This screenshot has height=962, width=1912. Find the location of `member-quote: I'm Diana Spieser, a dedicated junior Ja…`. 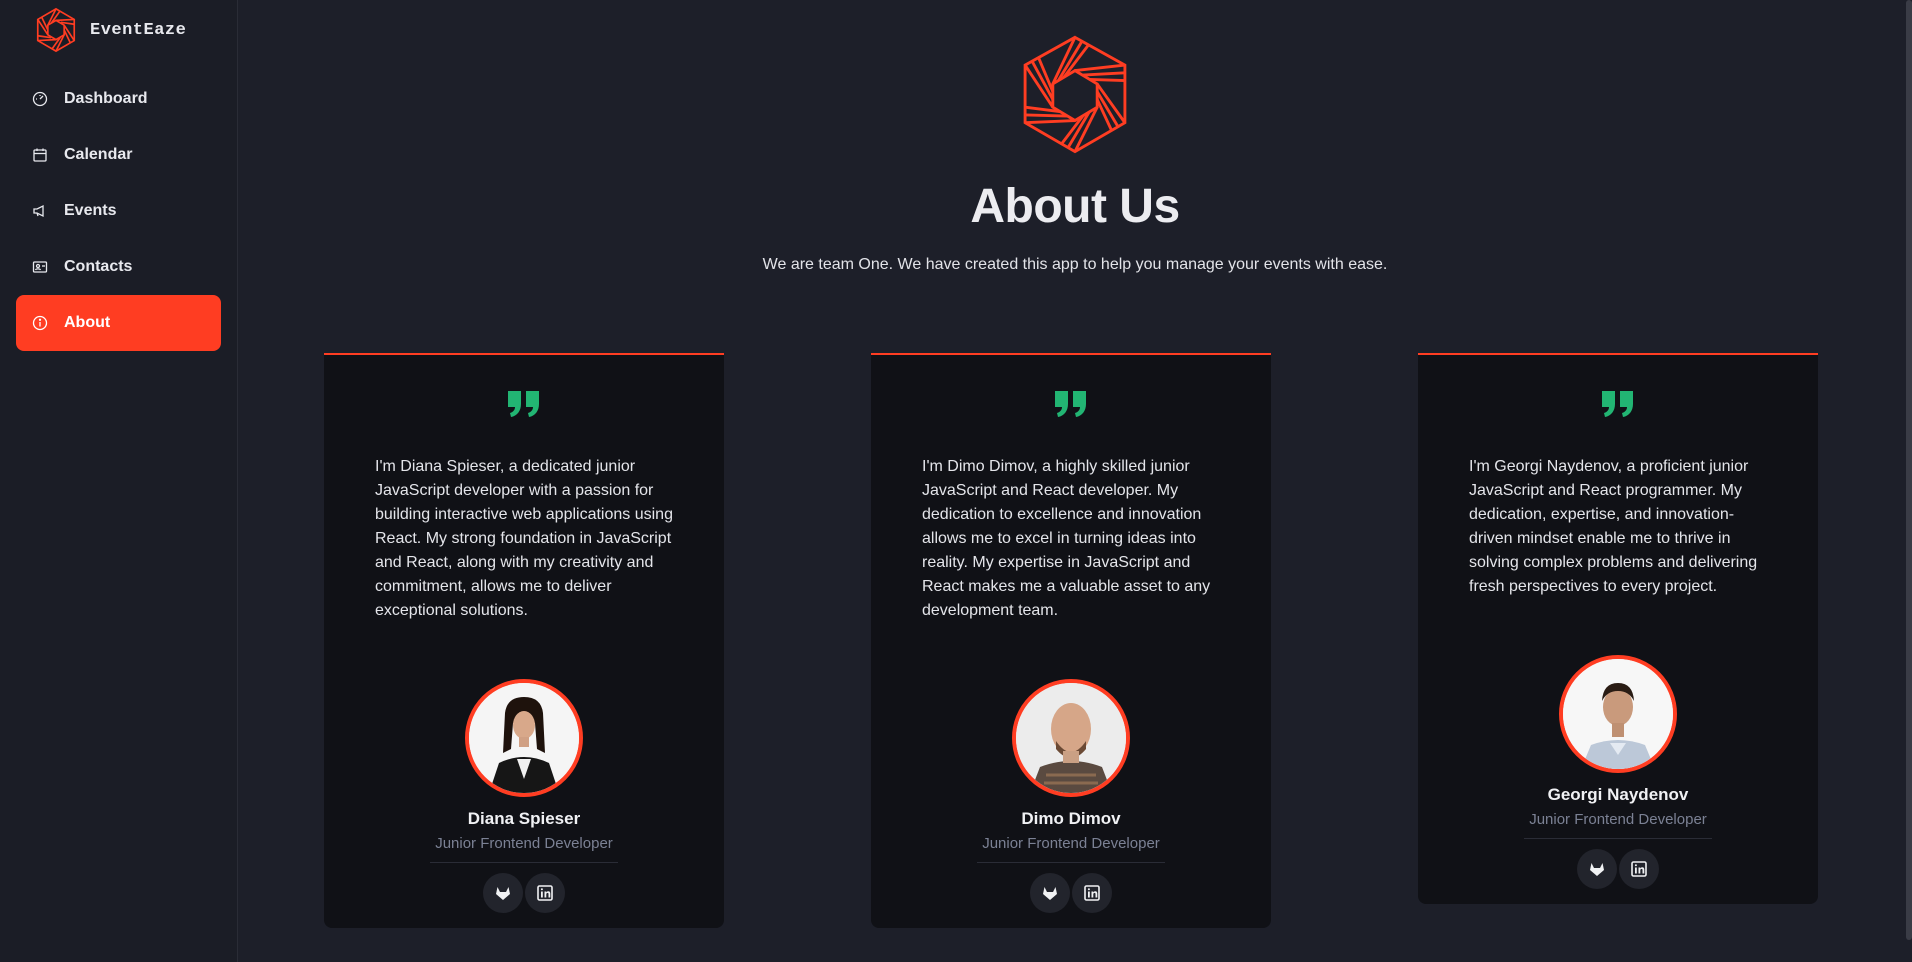

member-quote: I'm Diana Spieser, a dedicated junior Ja… is located at coordinates (524, 538).